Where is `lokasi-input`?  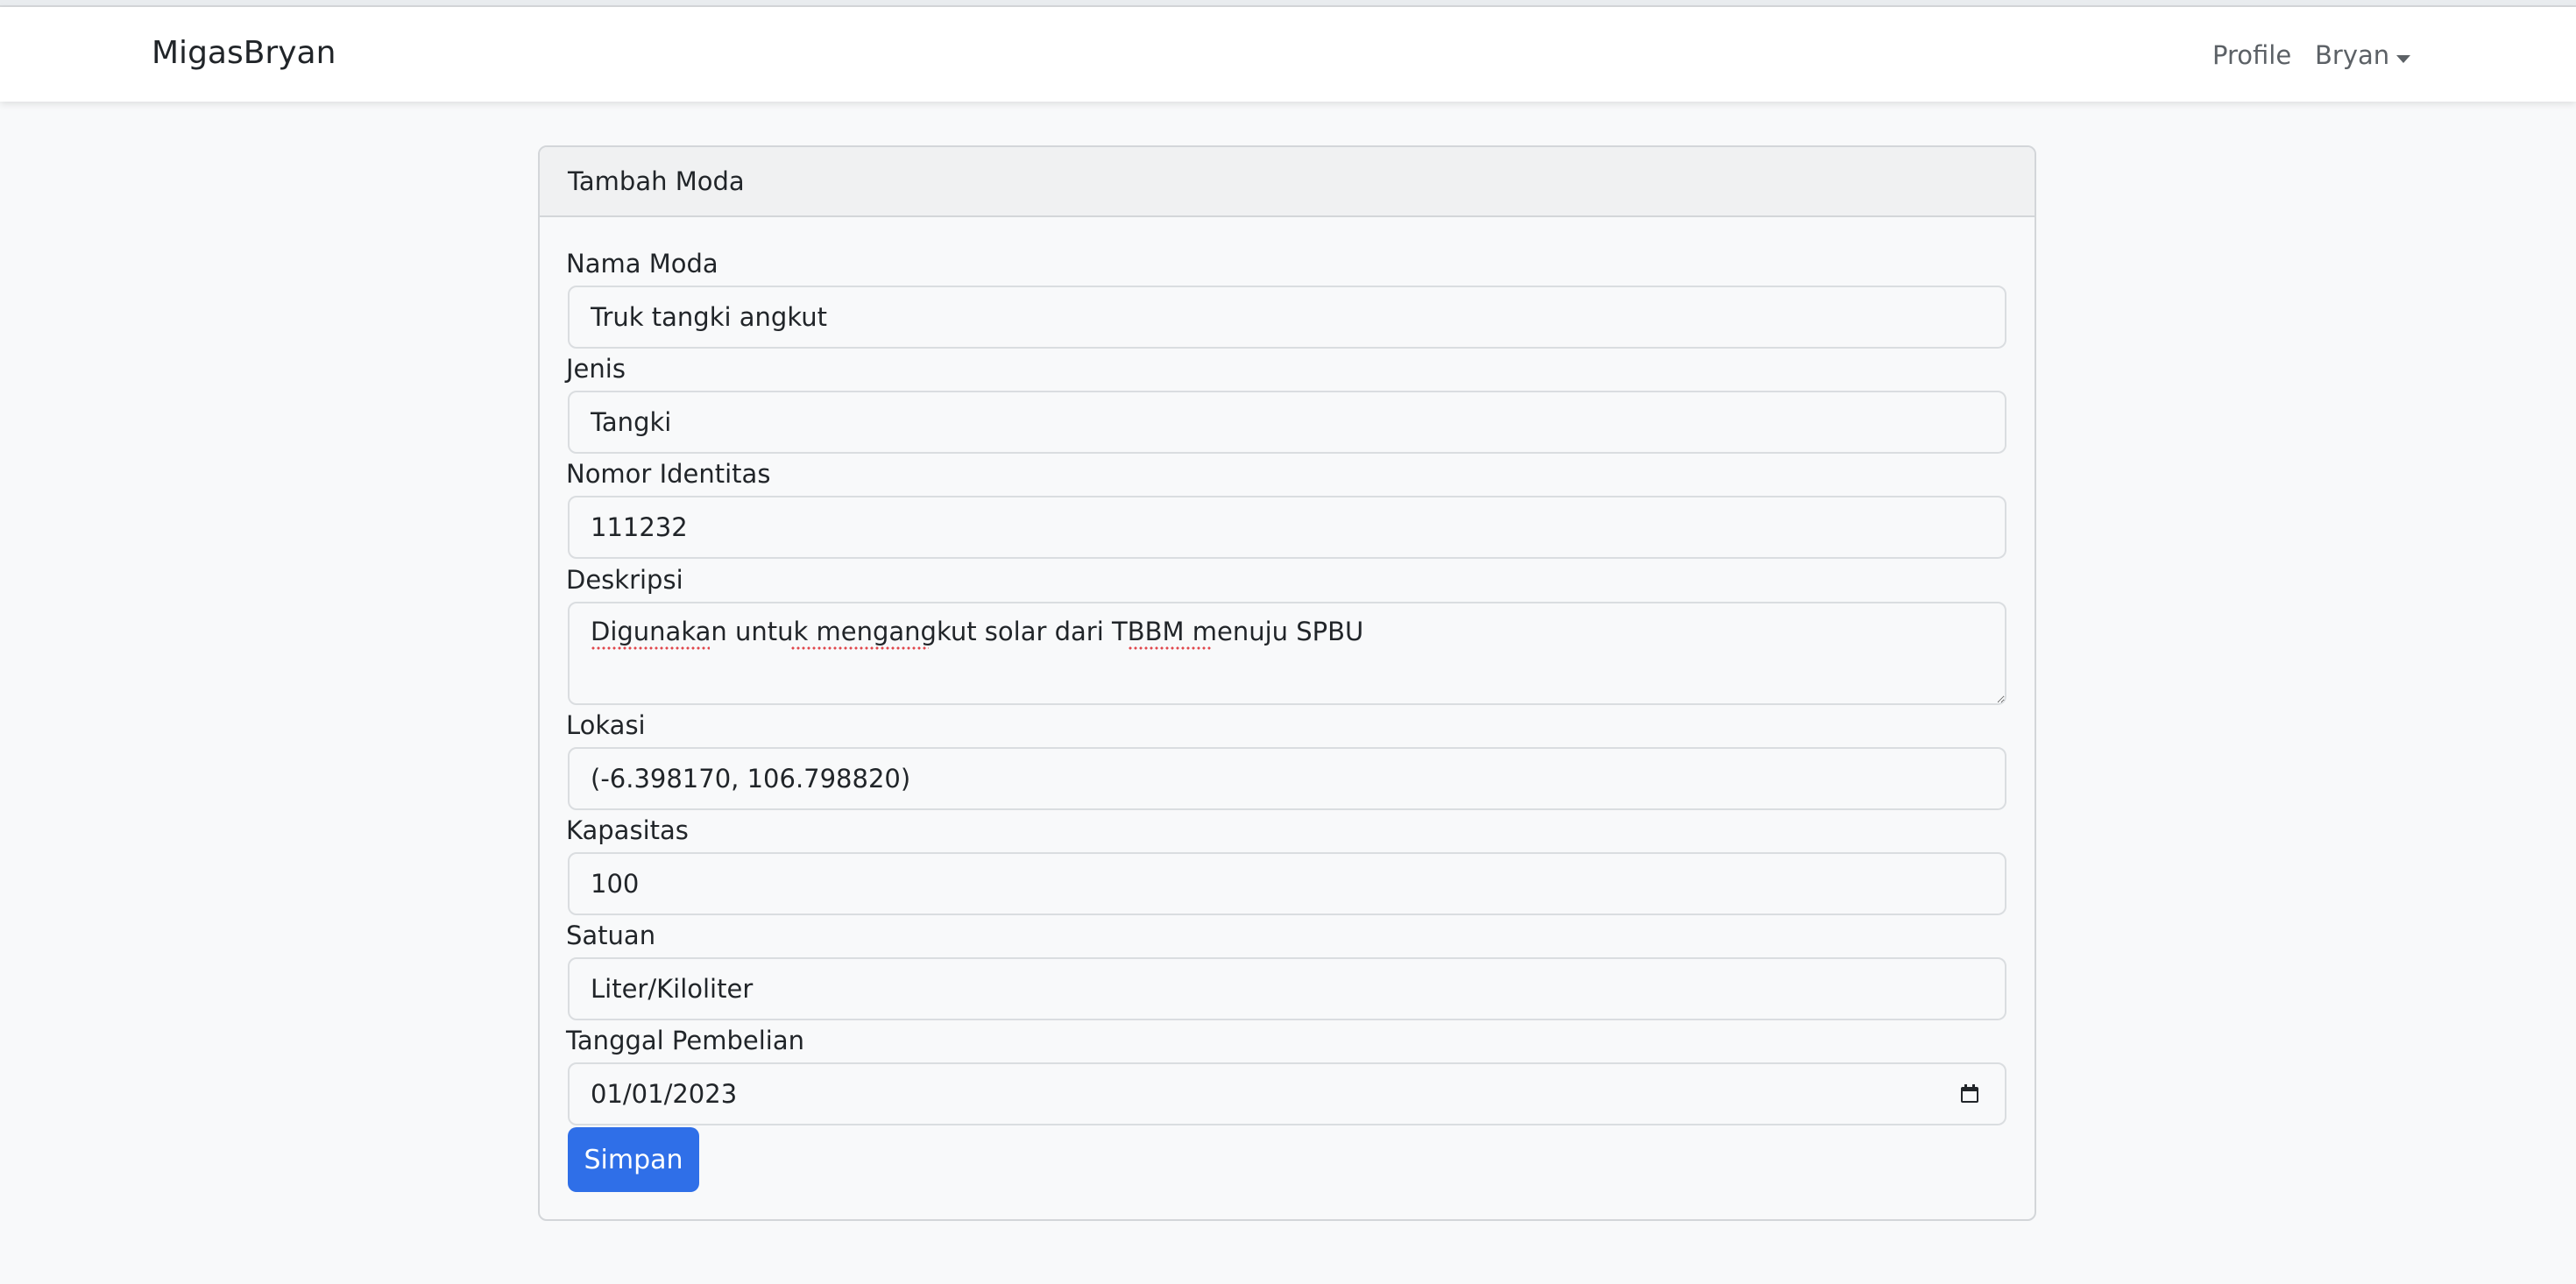
lokasi-input is located at coordinates (1287, 779).